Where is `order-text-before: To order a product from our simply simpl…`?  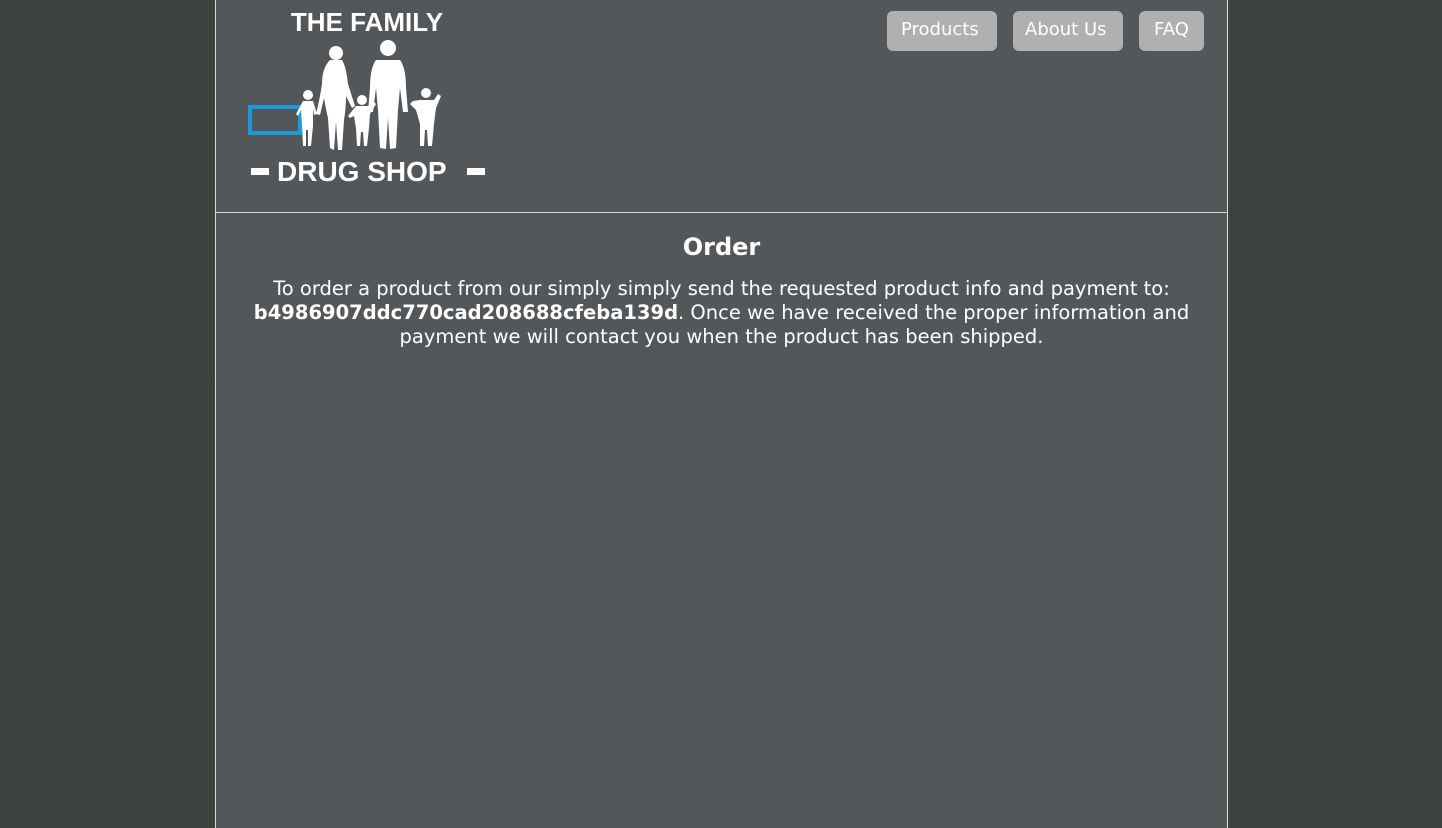 order-text-before: To order a product from our simply simpl… is located at coordinates (721, 288).